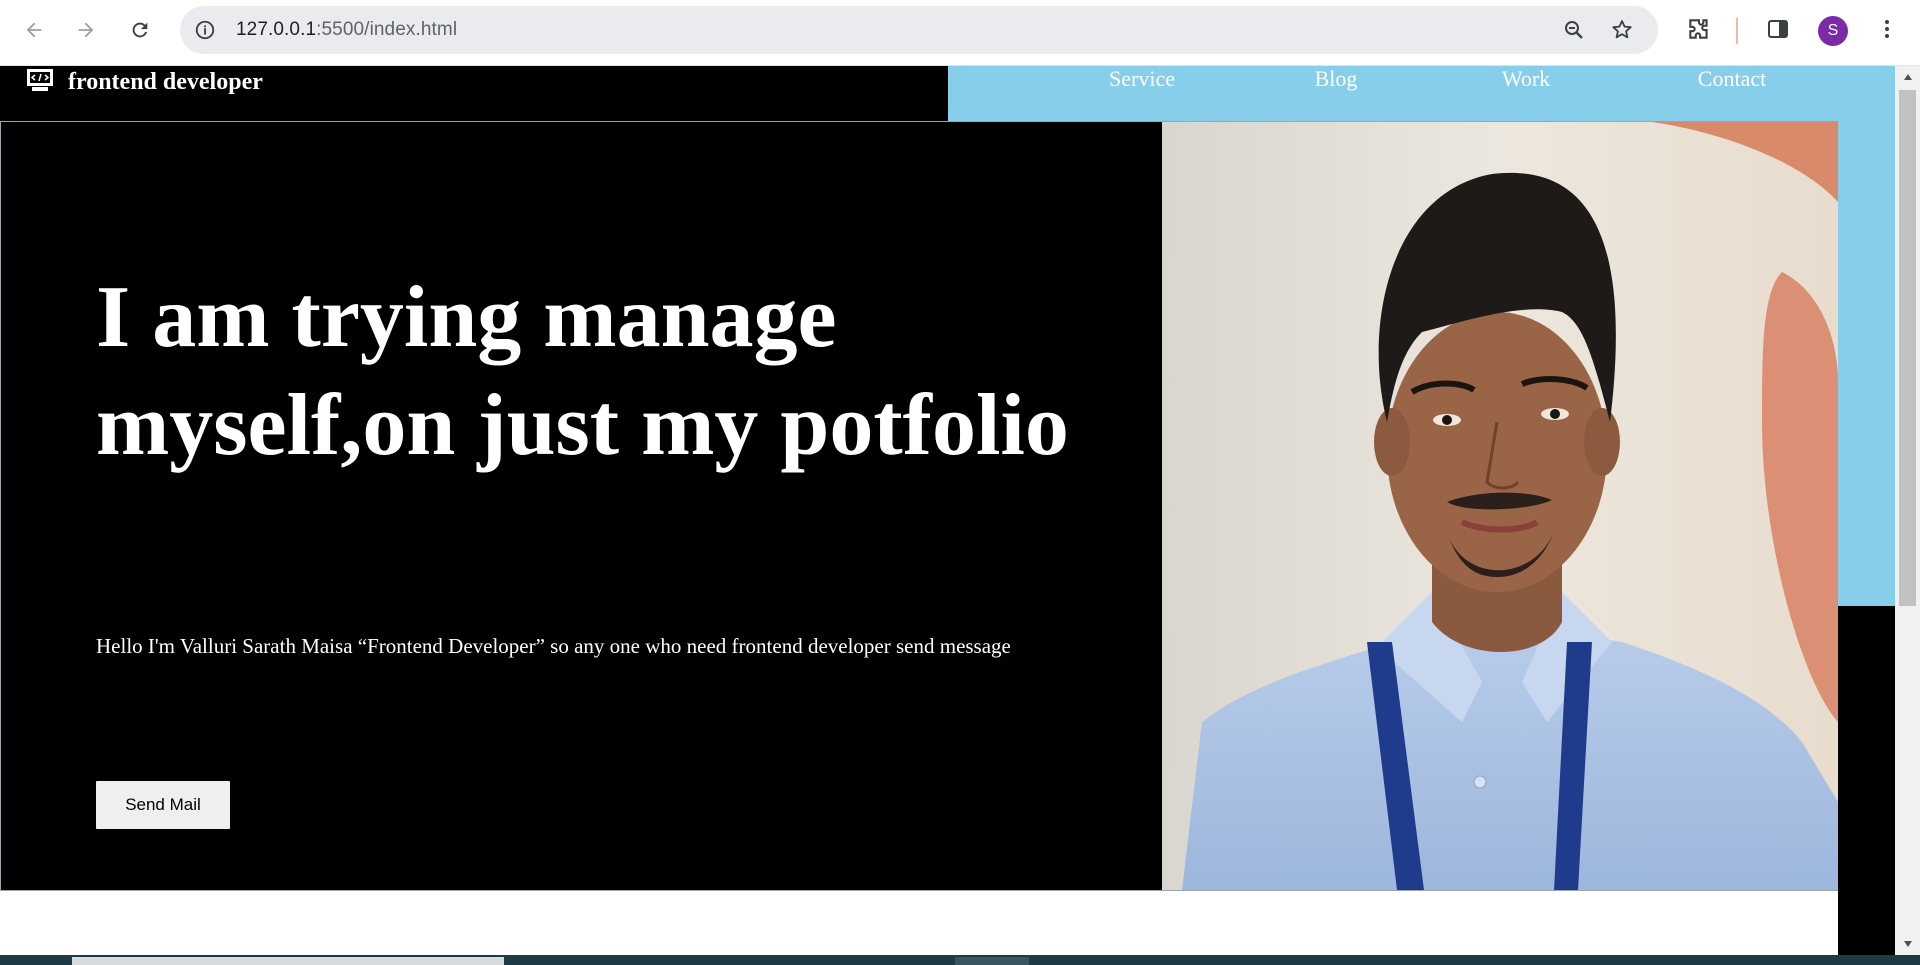 The height and width of the screenshot is (965, 1920). I want to click on extensions-button, so click(1699, 29).